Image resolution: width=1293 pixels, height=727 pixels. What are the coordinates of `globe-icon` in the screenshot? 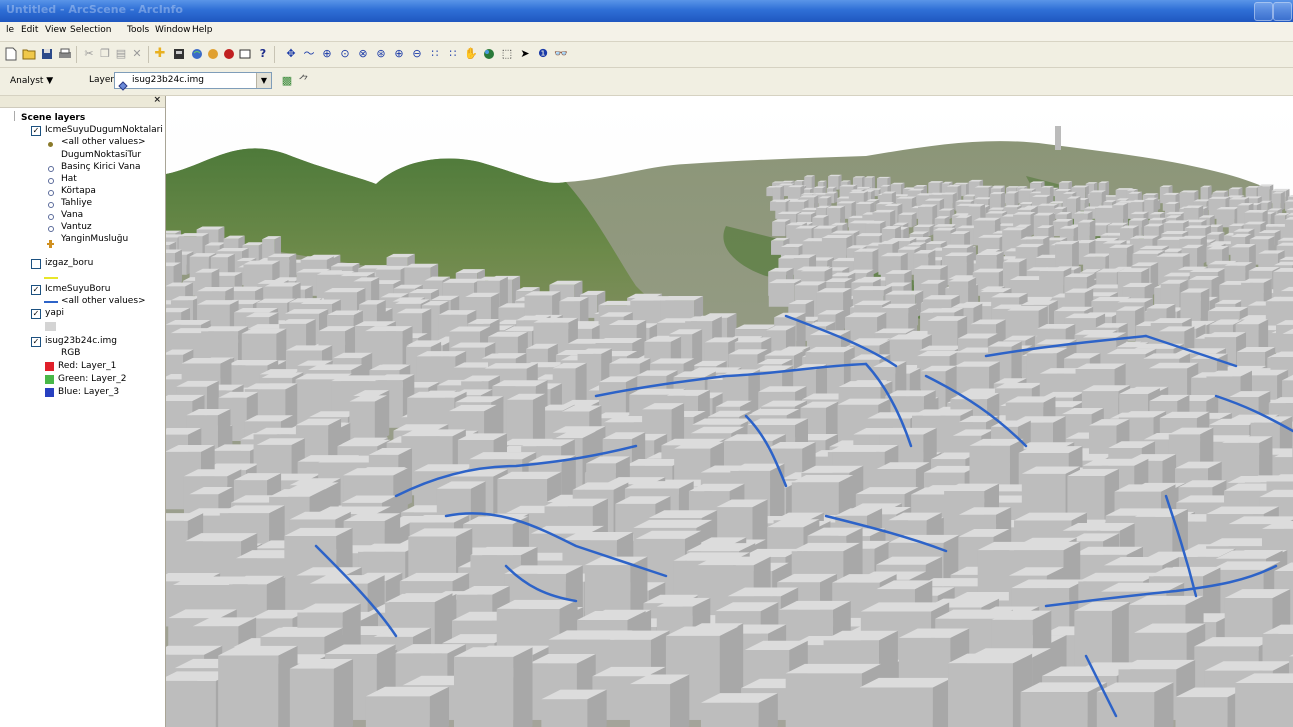 It's located at (197, 54).